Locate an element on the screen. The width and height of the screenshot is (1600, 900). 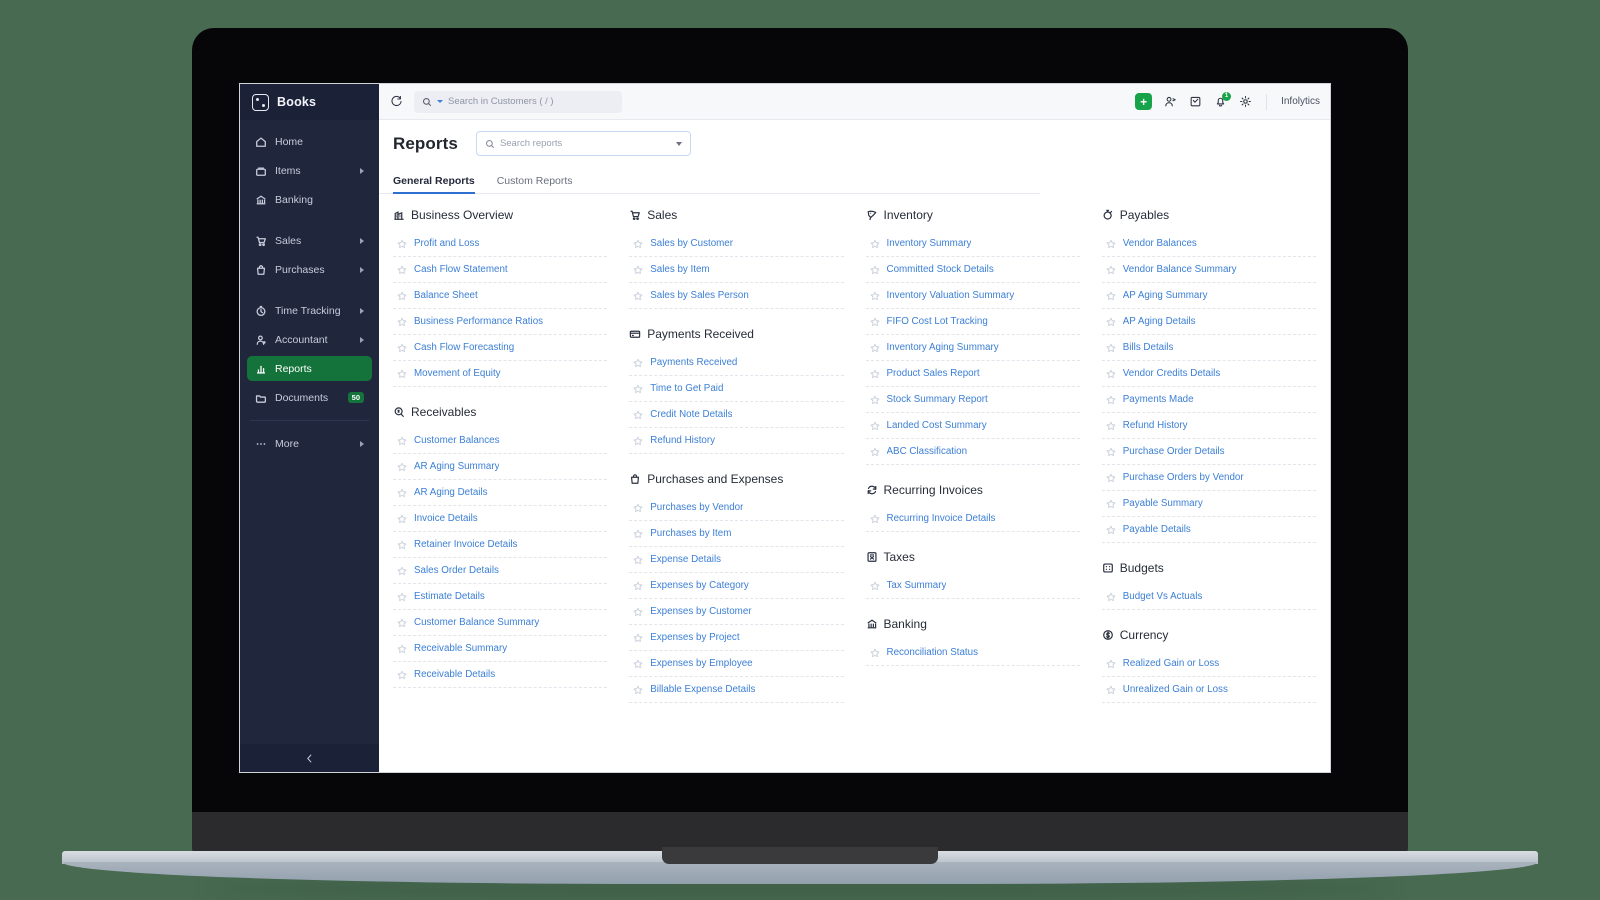
report-link: Customer Balance Summary is located at coordinates (500, 623).